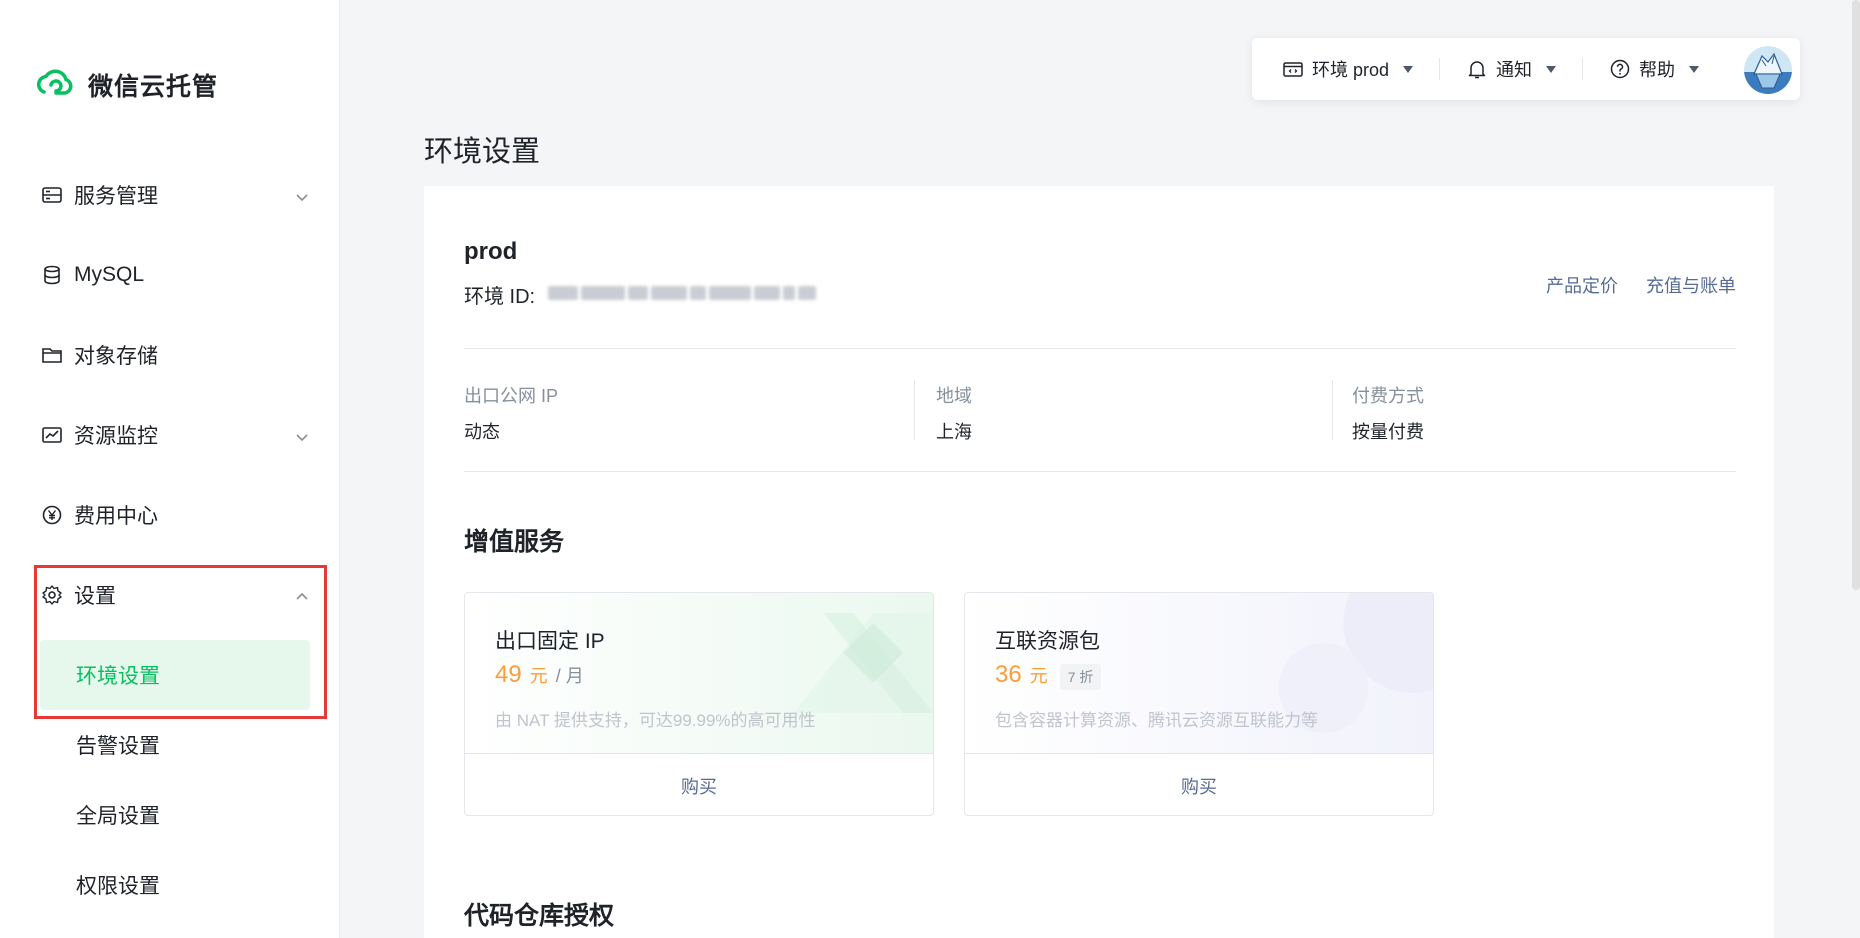 The height and width of the screenshot is (938, 1860). Describe the element at coordinates (52, 275) in the screenshot. I see `database-icon` at that location.